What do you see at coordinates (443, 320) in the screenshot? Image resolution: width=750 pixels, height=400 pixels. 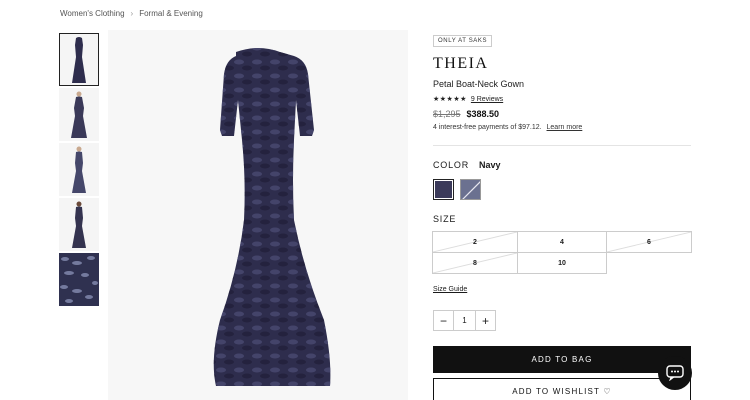 I see `quantity-decrease-button: −` at bounding box center [443, 320].